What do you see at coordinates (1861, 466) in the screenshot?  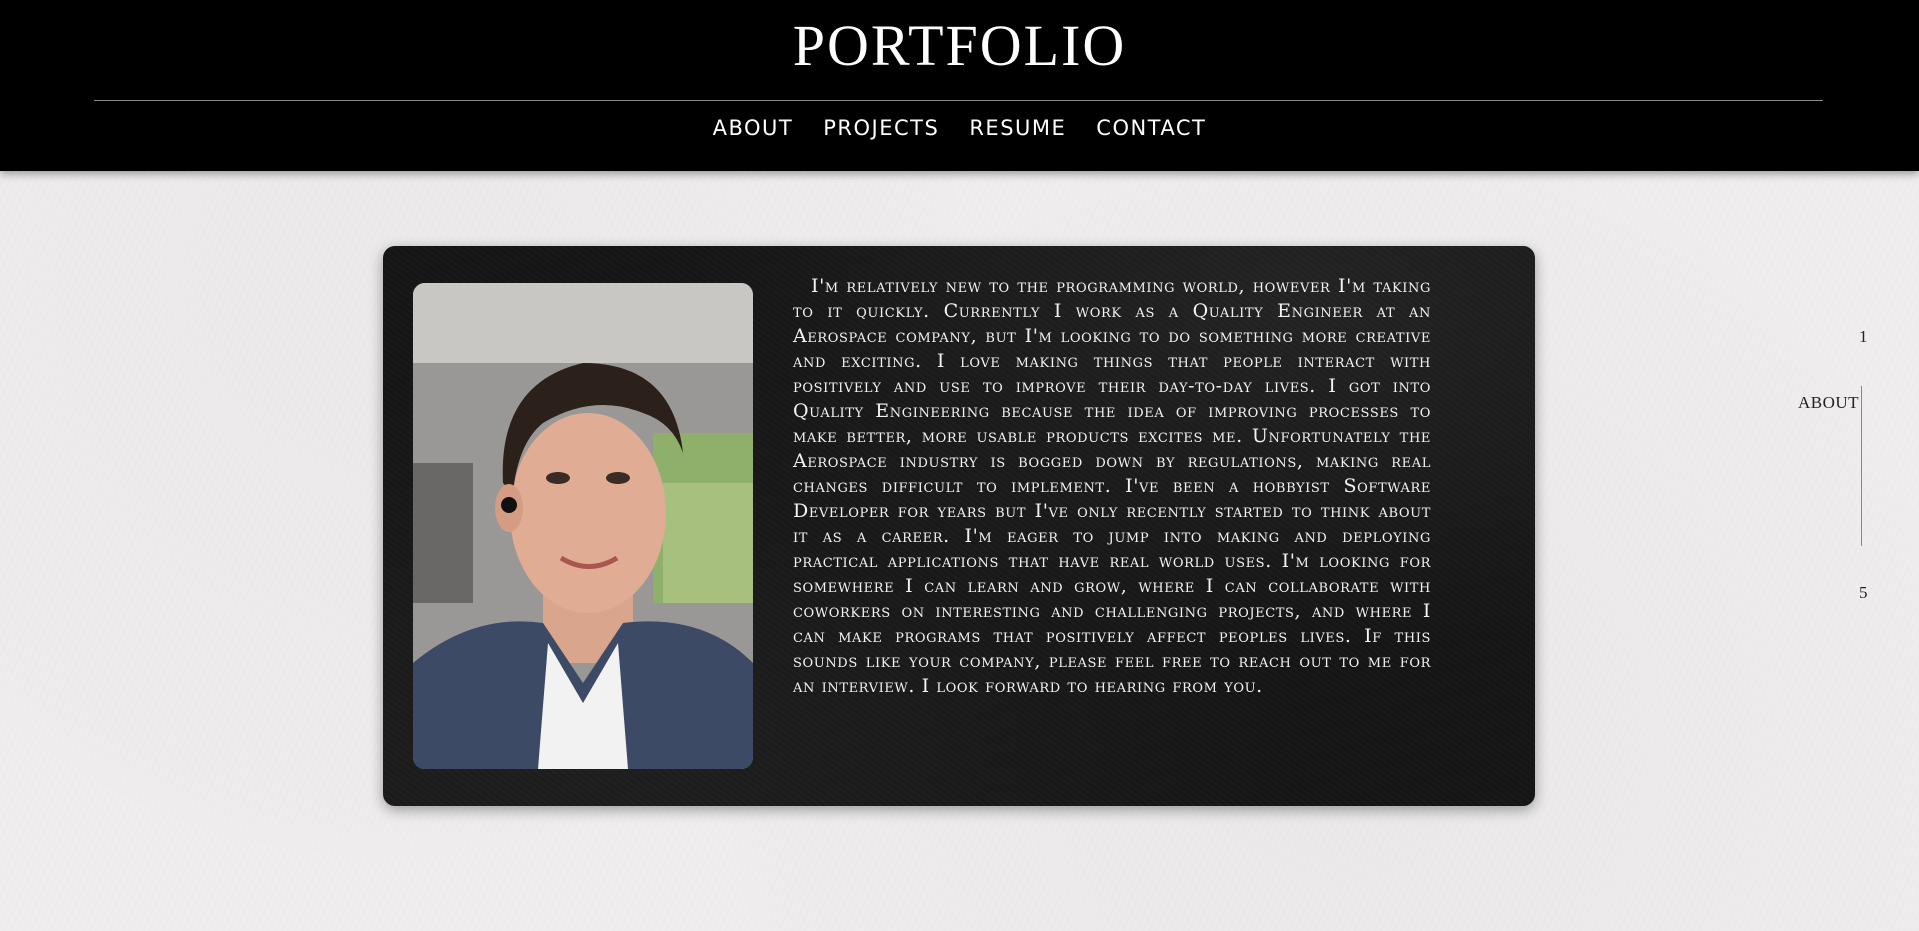 I see `section-progress-line` at bounding box center [1861, 466].